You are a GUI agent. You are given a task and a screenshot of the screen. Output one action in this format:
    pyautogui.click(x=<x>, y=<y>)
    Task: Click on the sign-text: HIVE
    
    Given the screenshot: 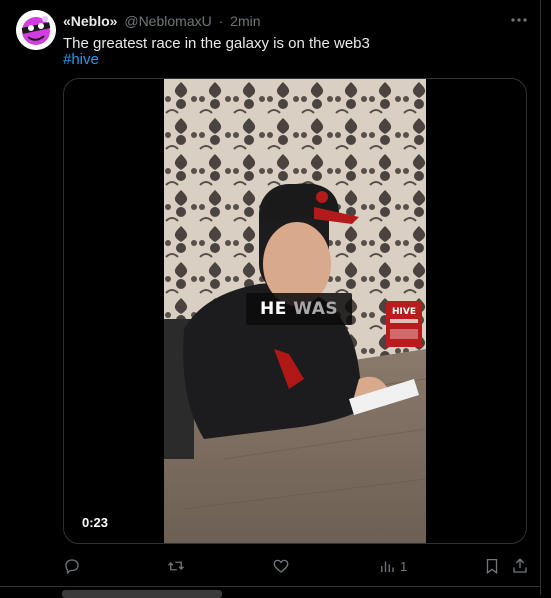 What is the action you would take?
    pyautogui.click(x=404, y=312)
    